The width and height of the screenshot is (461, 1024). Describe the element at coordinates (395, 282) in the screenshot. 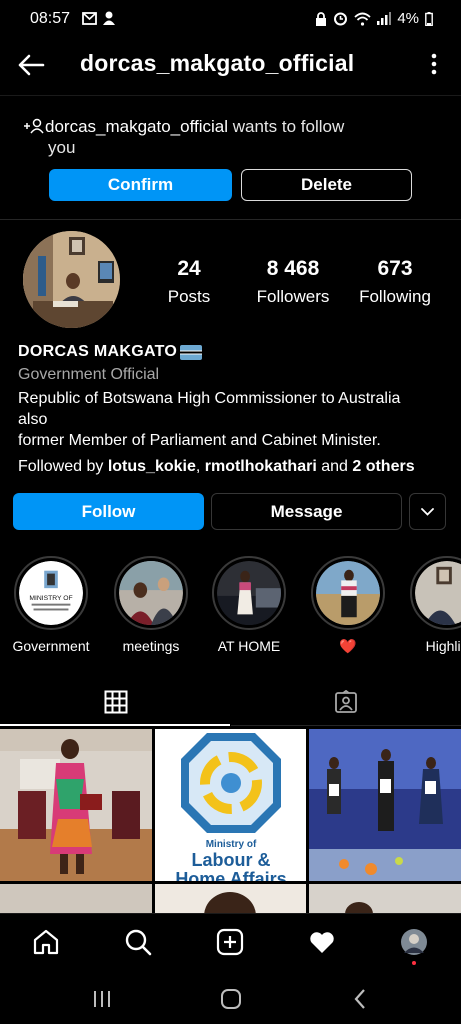

I see `stat-following: 673 Following` at that location.